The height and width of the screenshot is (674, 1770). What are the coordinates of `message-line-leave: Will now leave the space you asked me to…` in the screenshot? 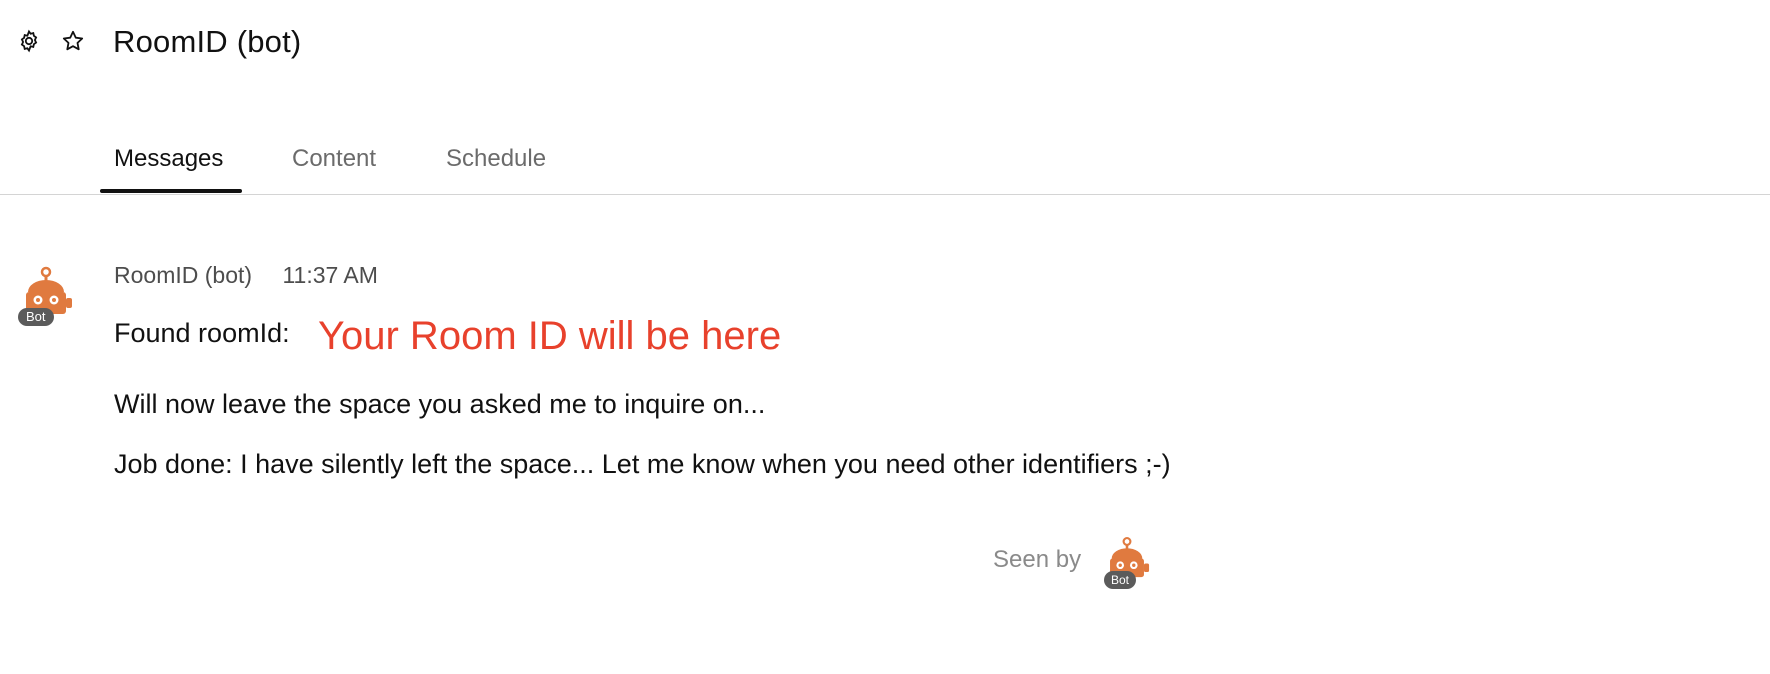 It's located at (440, 404).